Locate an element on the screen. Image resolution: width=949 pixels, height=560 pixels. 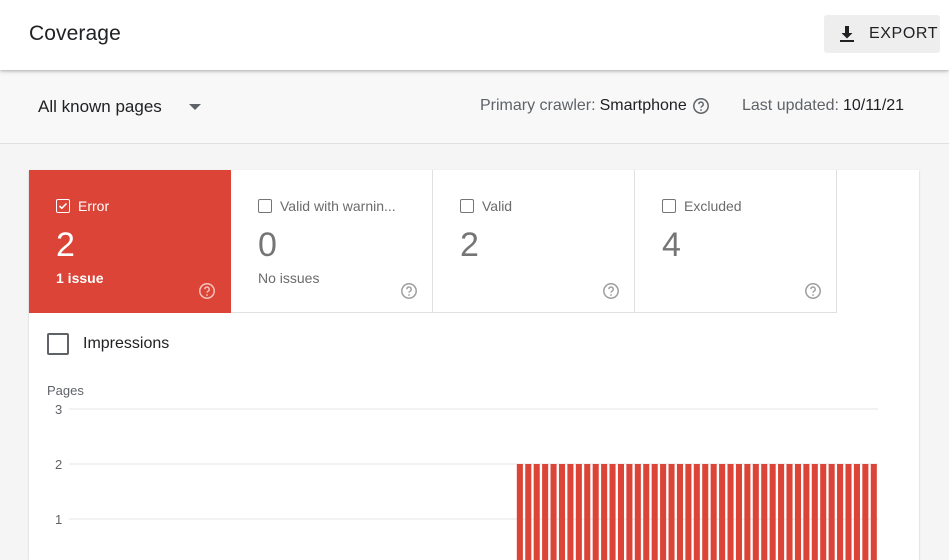
tile-label: Excluded is located at coordinates (713, 206).